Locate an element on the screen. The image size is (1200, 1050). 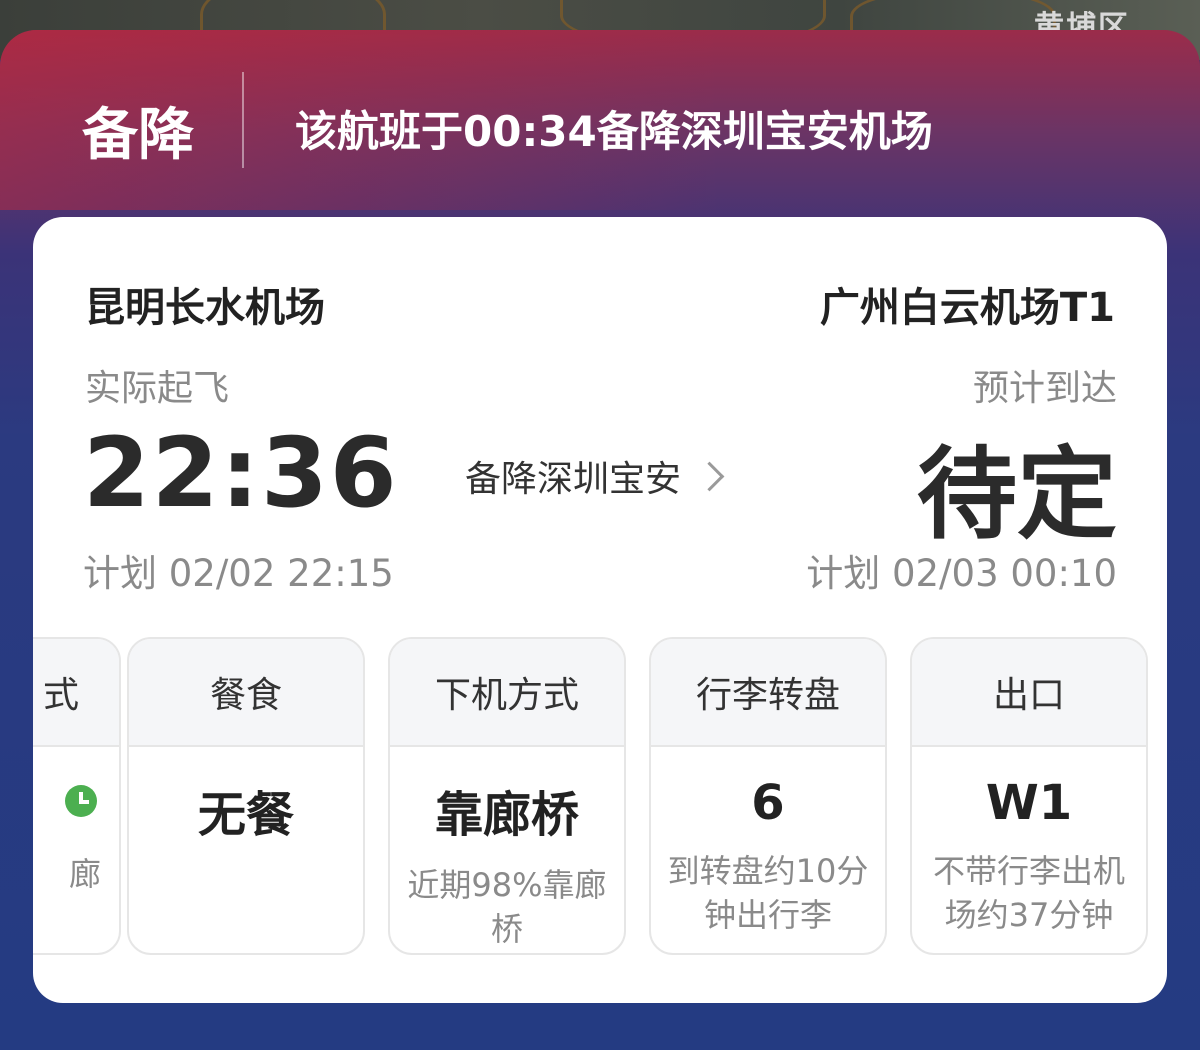
status-divider is located at coordinates (243, 120).